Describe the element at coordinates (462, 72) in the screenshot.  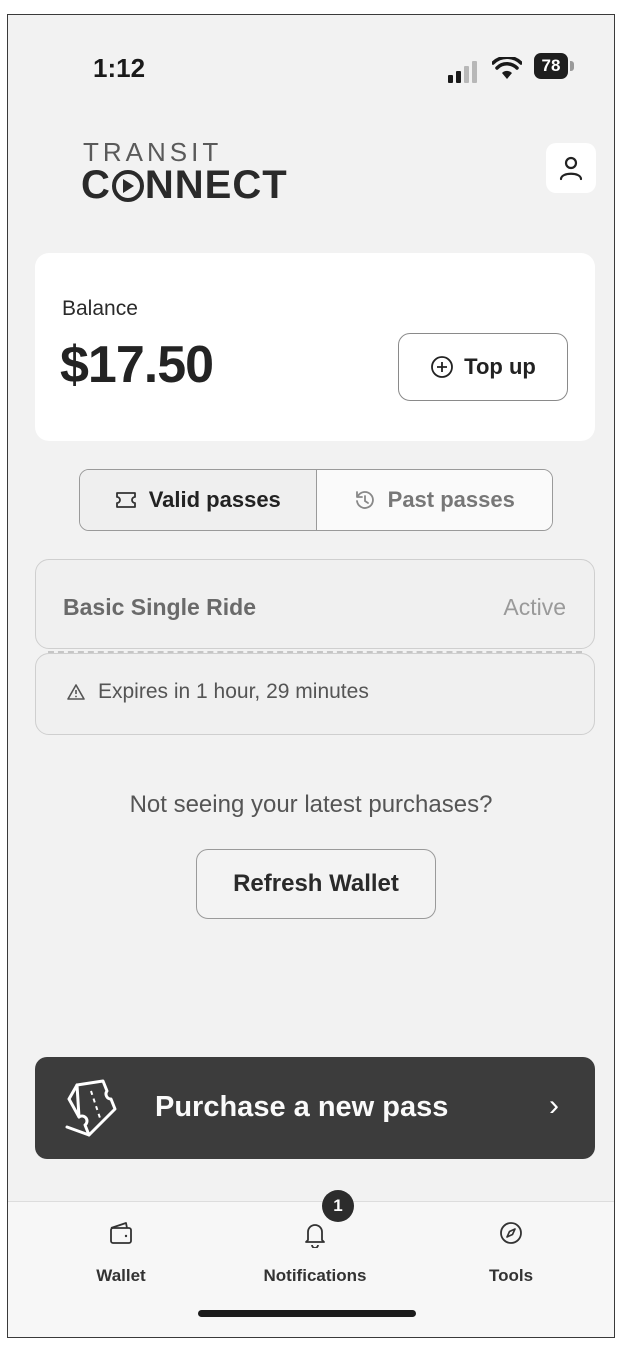
I see `cellular-signal-icon` at that location.